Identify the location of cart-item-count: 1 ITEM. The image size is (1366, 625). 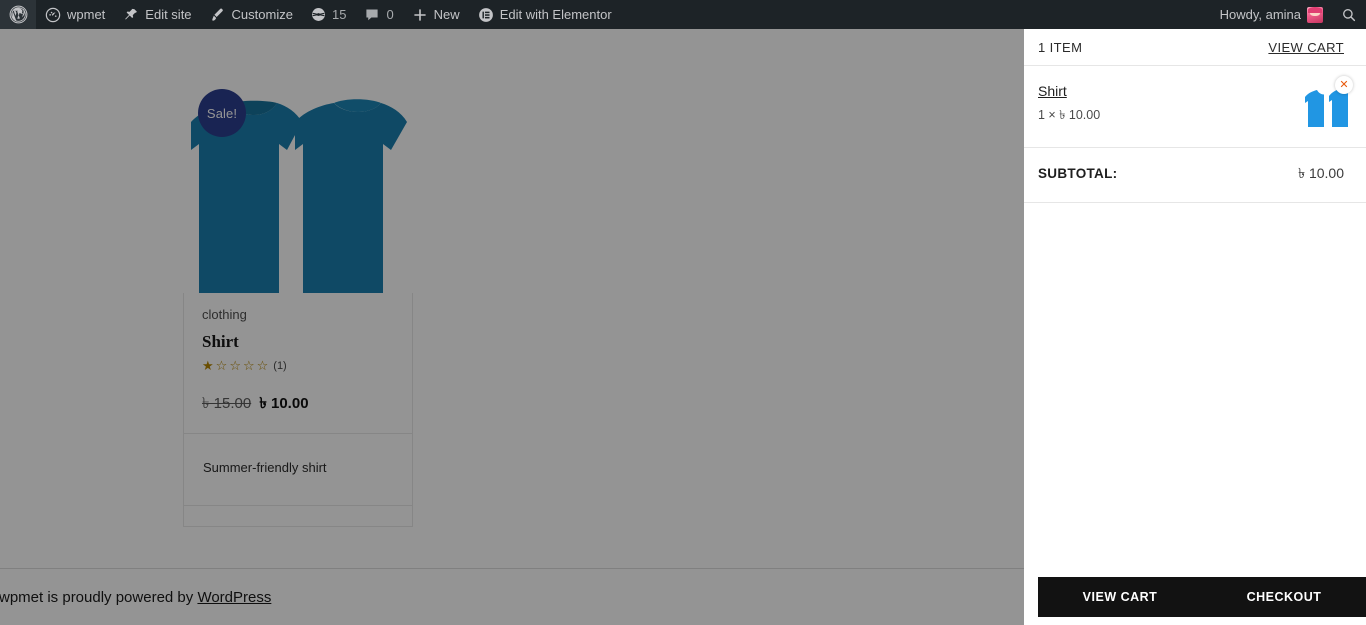
(1060, 47).